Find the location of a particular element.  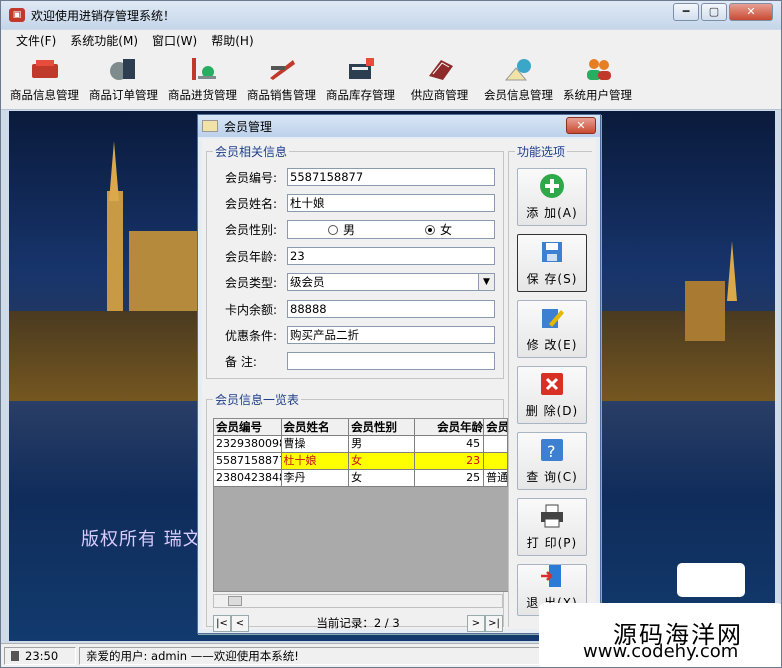

member-info-icon is located at coordinates (519, 69).